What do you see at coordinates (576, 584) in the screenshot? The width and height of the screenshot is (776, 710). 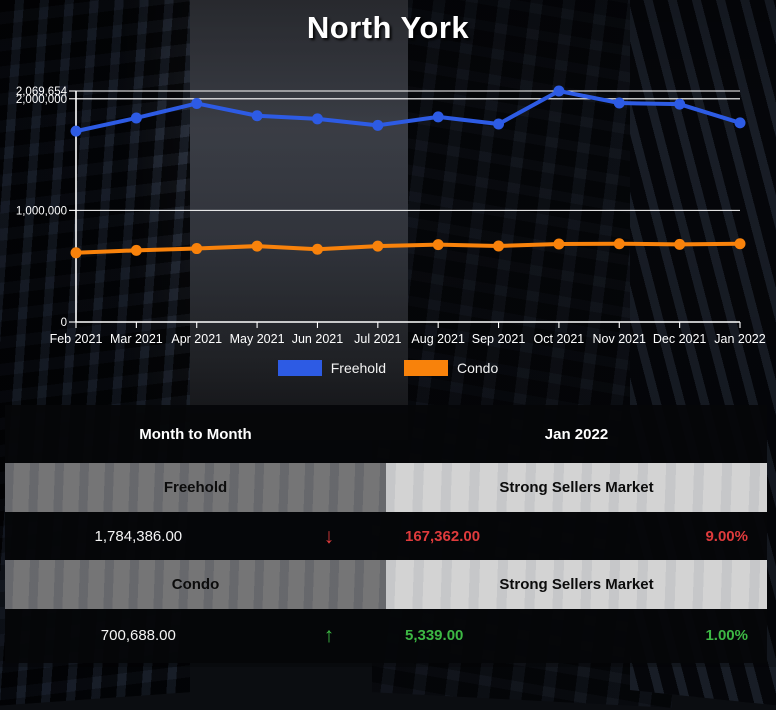 I see `condo-market-status: Strong Sellers Market` at bounding box center [576, 584].